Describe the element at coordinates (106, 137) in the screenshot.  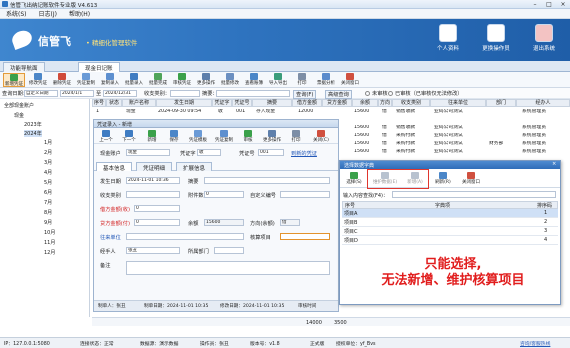
I see `prev-button: 上一个` at that location.